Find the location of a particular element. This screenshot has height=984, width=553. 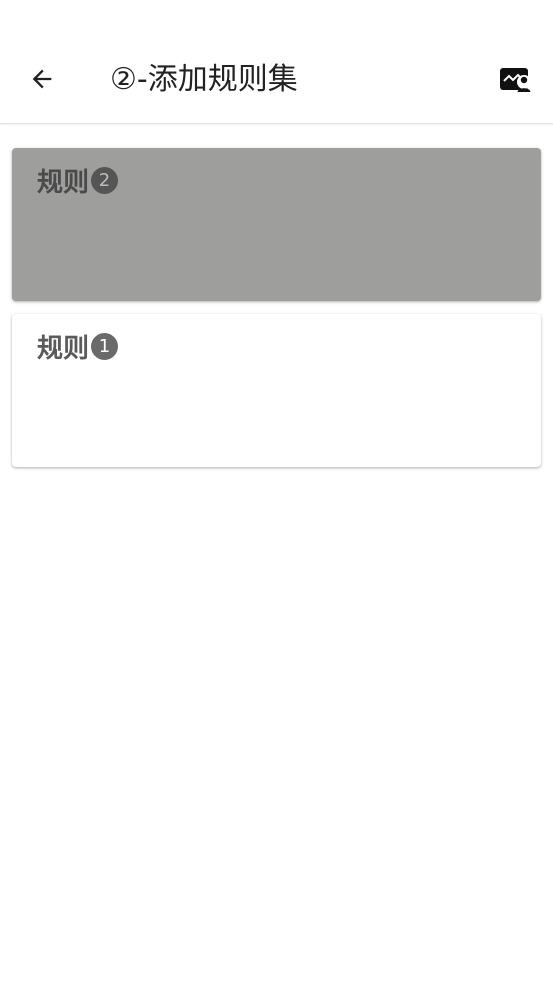

back-button is located at coordinates (42, 79).